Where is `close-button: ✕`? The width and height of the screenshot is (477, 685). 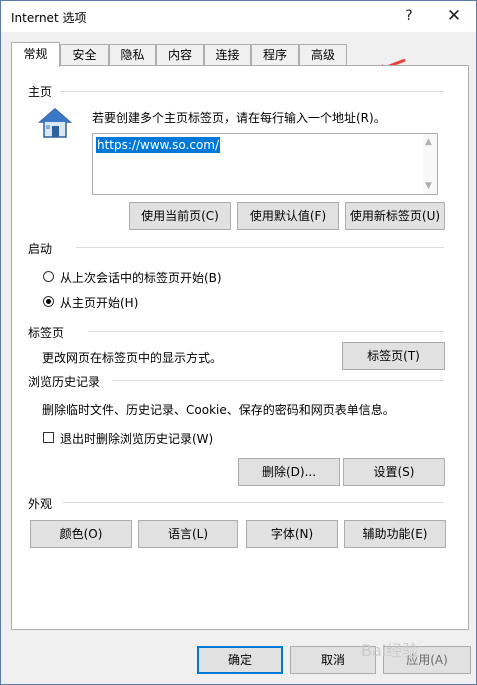 close-button: ✕ is located at coordinates (454, 16).